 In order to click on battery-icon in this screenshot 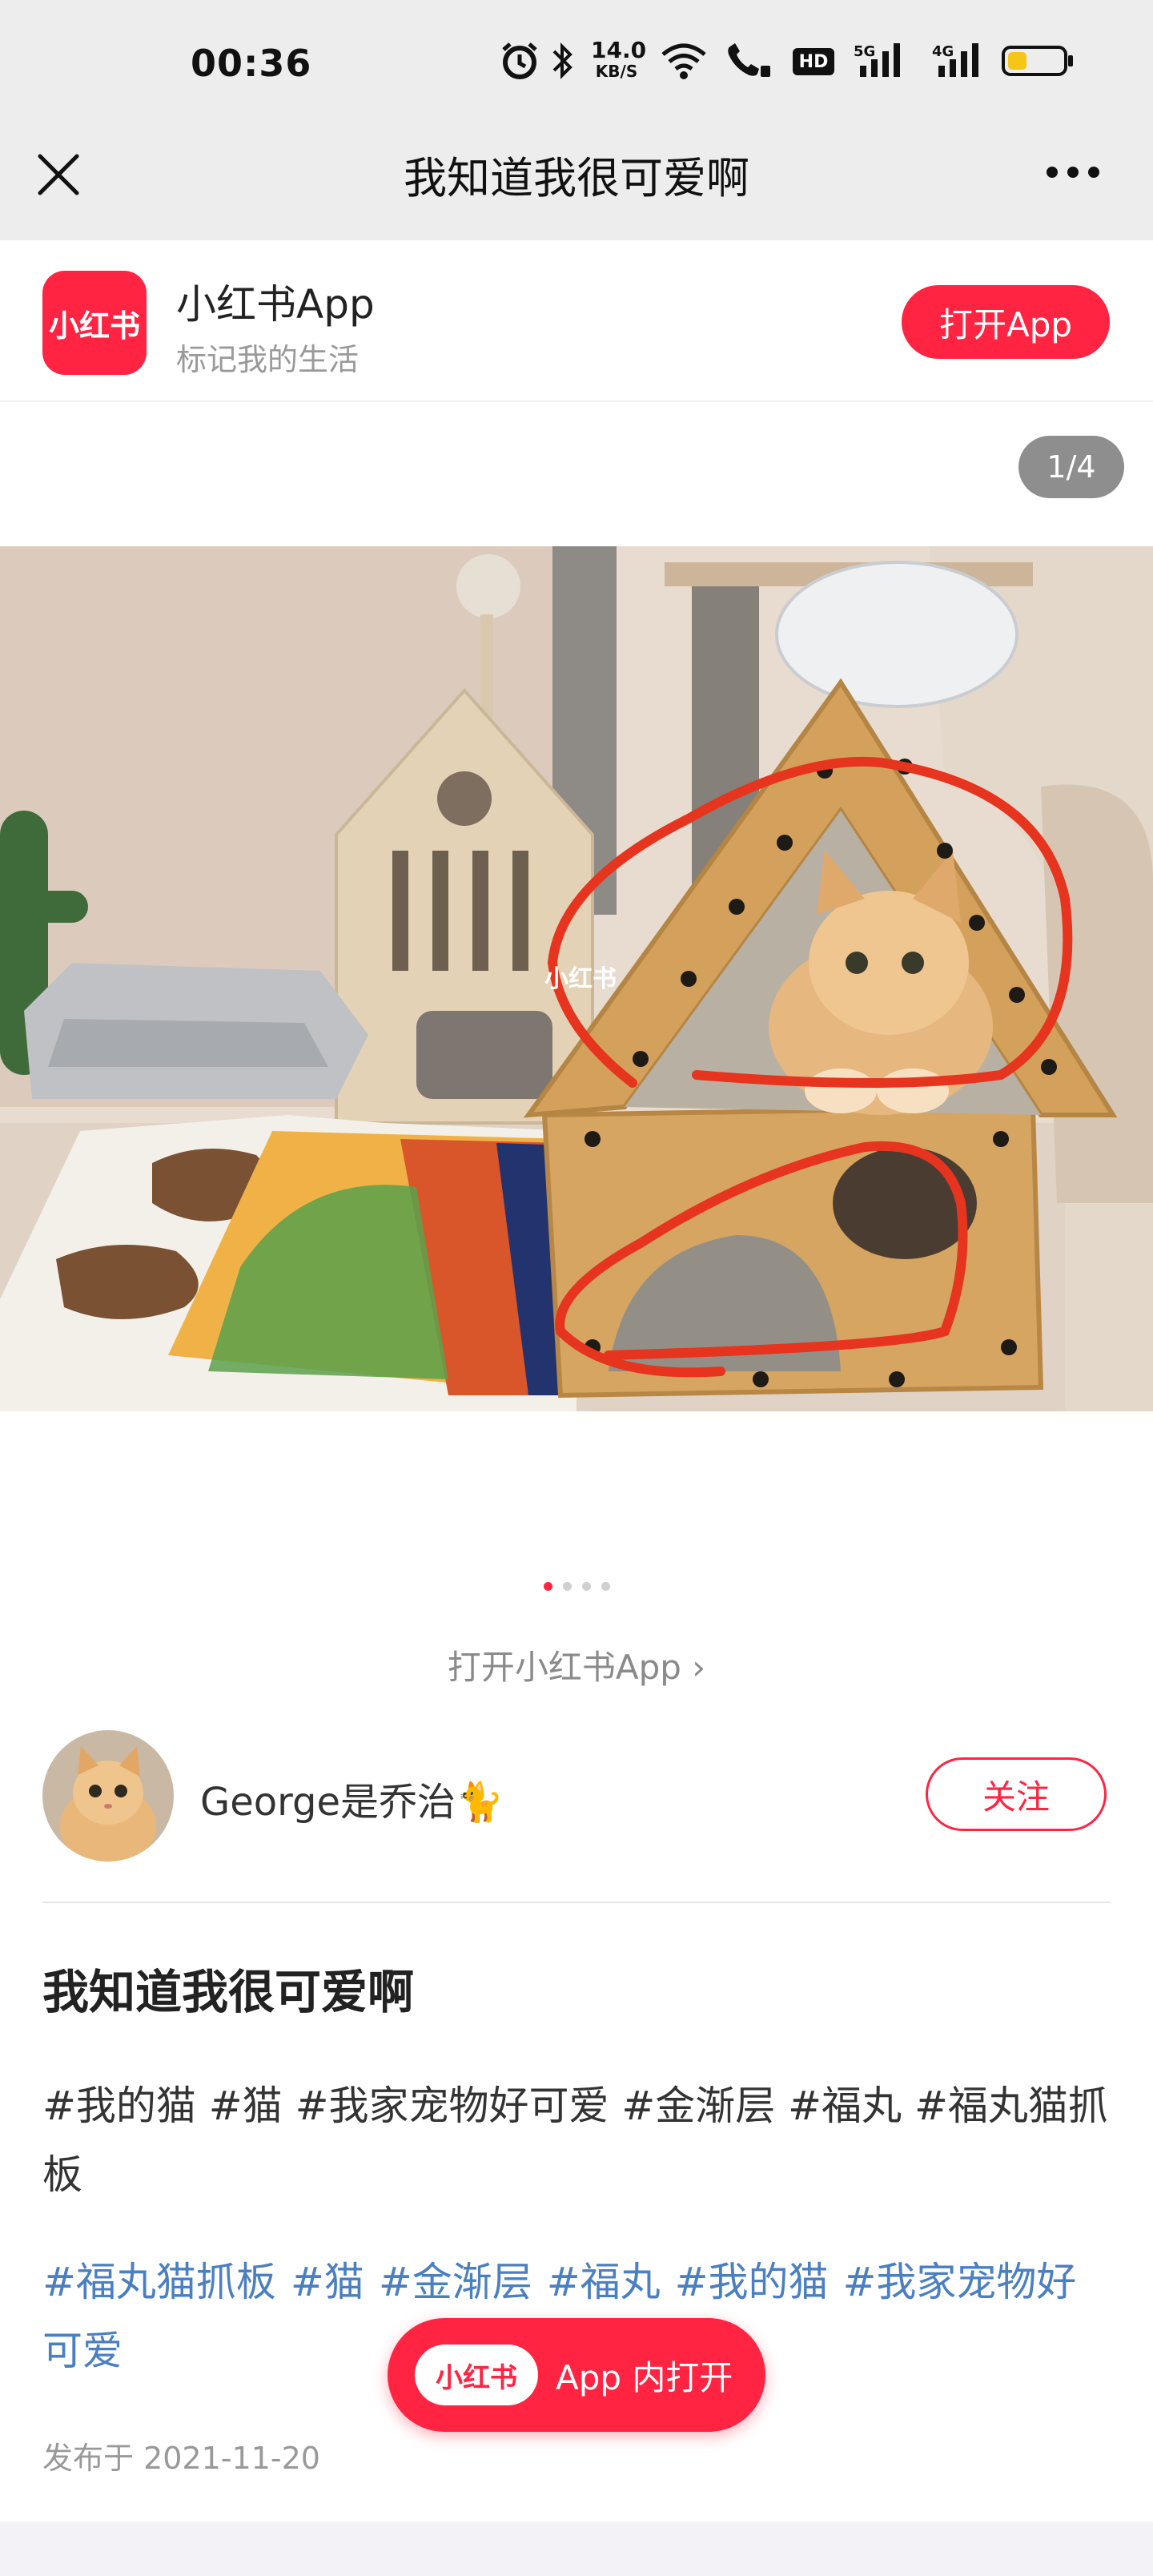, I will do `click(1037, 61)`.